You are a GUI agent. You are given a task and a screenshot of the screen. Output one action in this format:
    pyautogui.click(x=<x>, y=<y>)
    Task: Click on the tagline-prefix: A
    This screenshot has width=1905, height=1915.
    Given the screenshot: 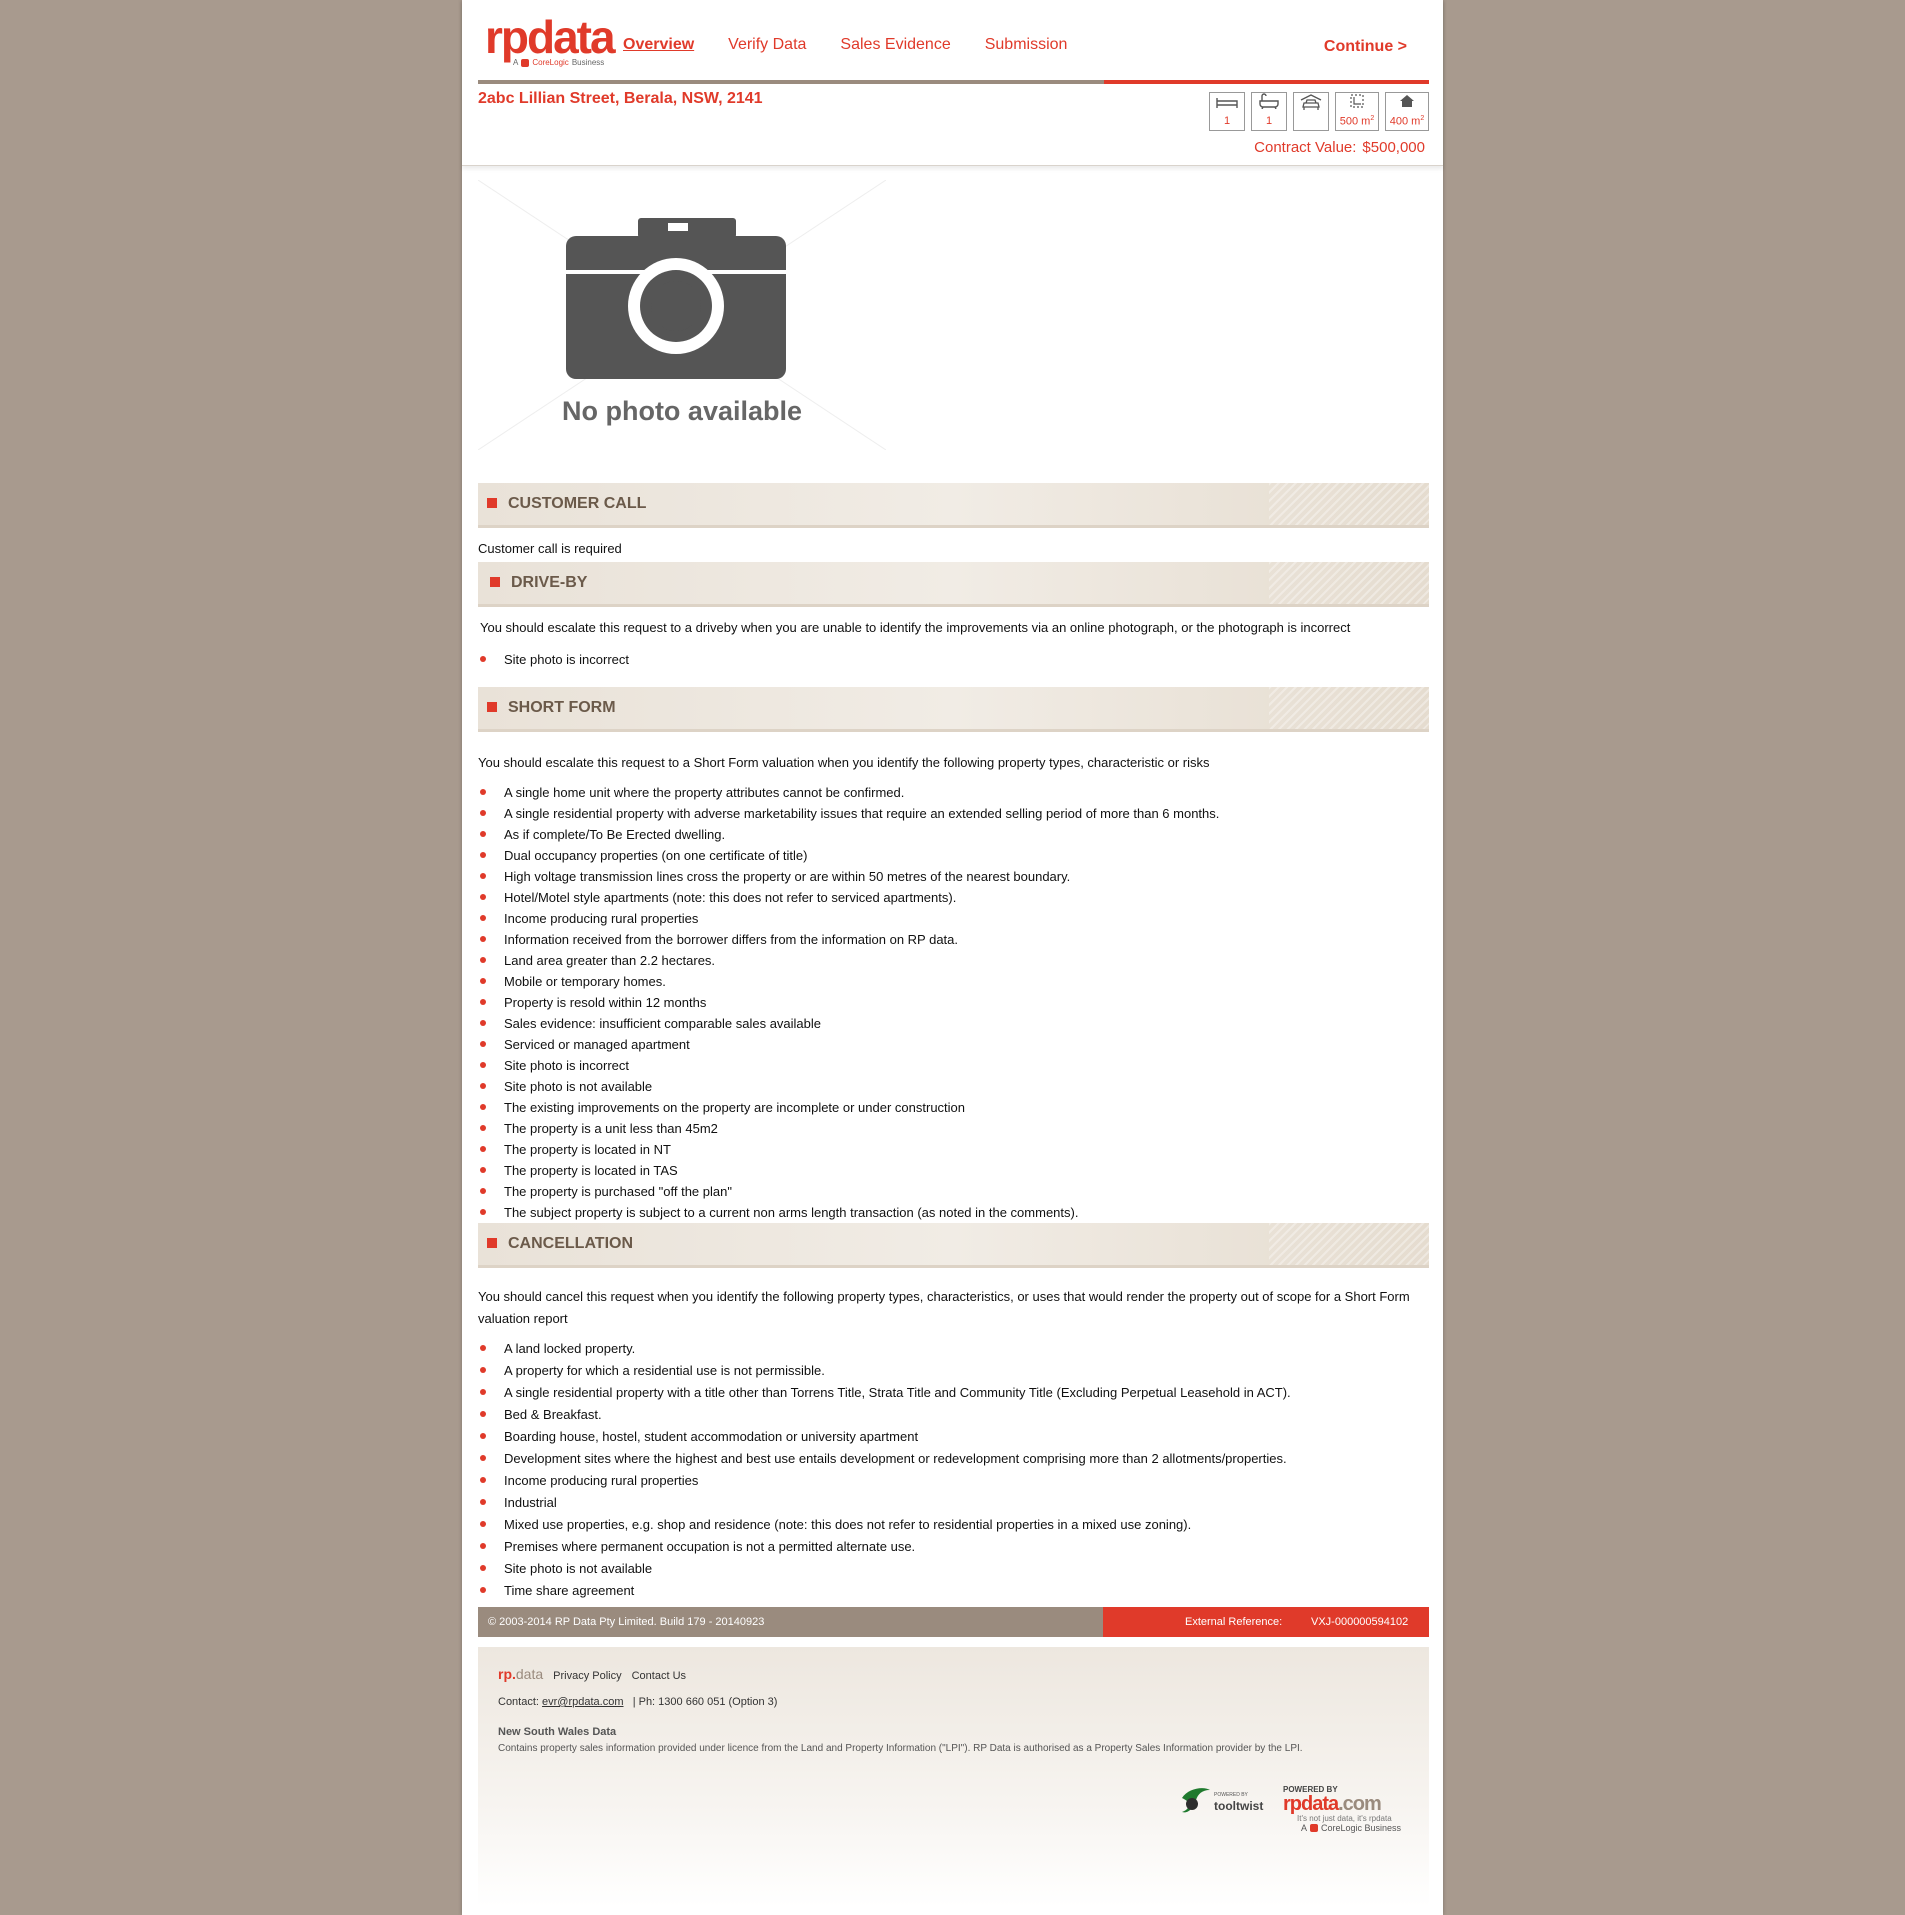 What is the action you would take?
    pyautogui.click(x=516, y=62)
    